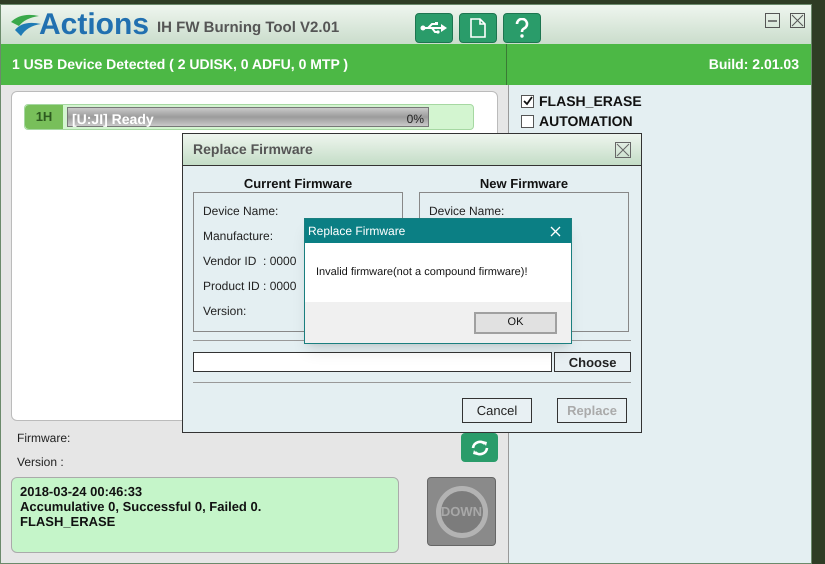  I want to click on info-field: Vendor ID : 0000, so click(249, 261).